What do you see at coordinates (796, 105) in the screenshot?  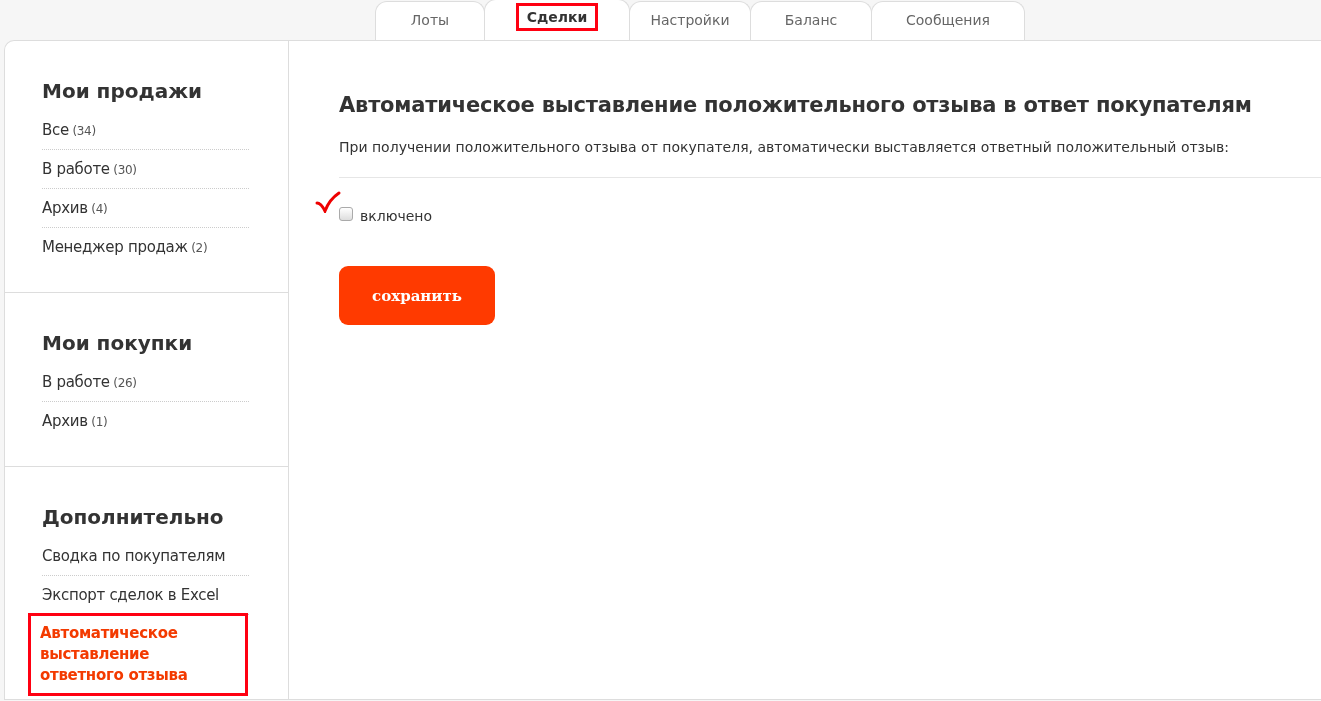 I see `page-heading: Автоматическое выставление положительного отзыва в ответ покупателям` at bounding box center [796, 105].